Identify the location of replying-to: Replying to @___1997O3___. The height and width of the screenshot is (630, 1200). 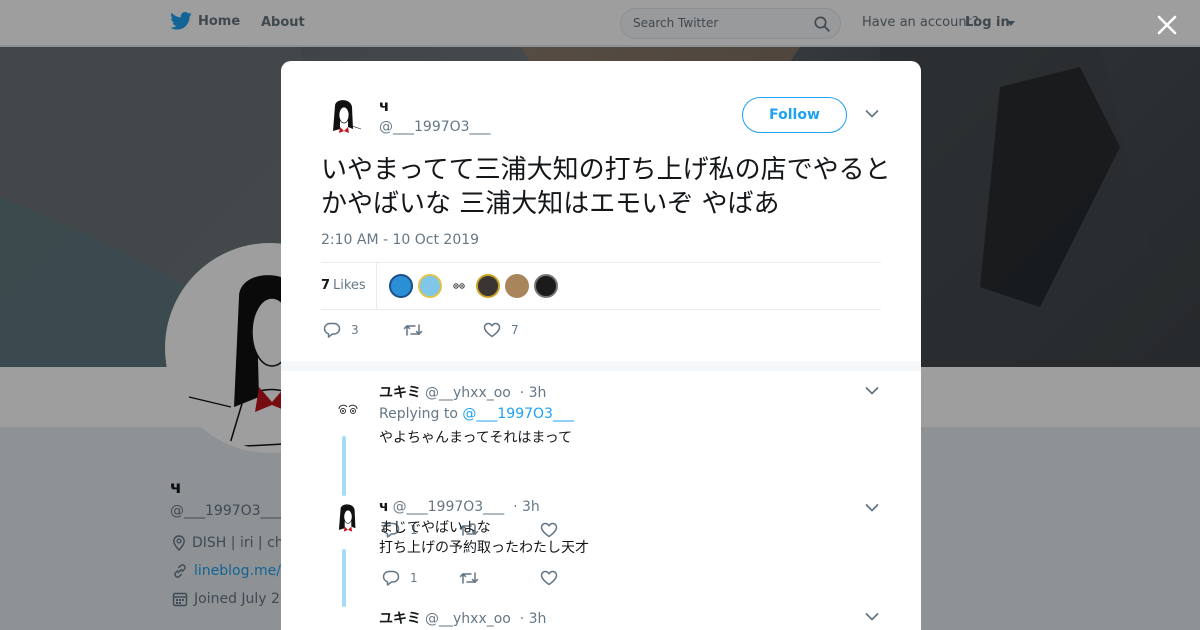
(476, 414).